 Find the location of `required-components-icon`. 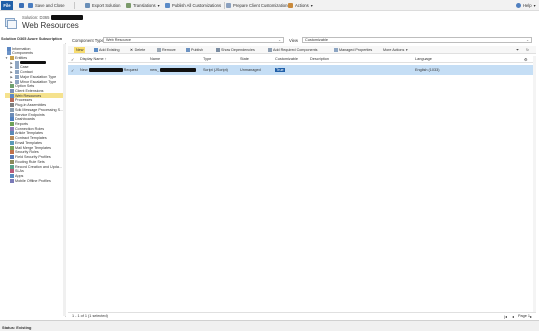

required-components-icon is located at coordinates (270, 50).